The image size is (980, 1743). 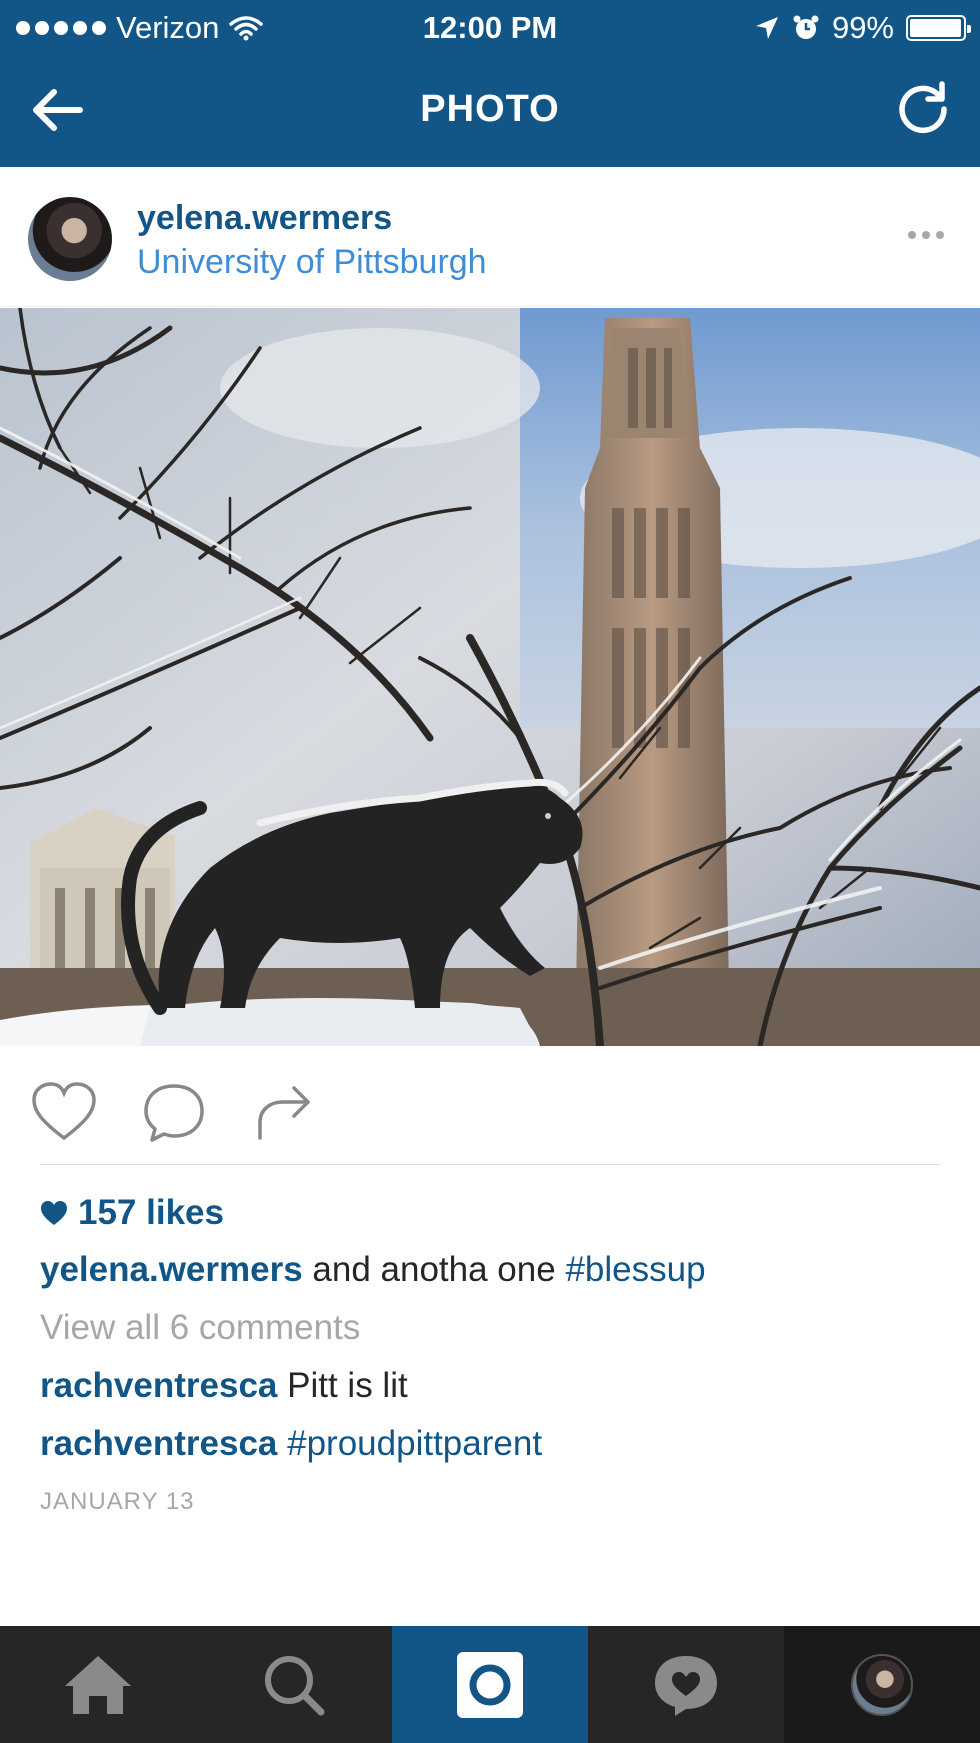 I want to click on tab-bar, so click(x=490, y=1684).